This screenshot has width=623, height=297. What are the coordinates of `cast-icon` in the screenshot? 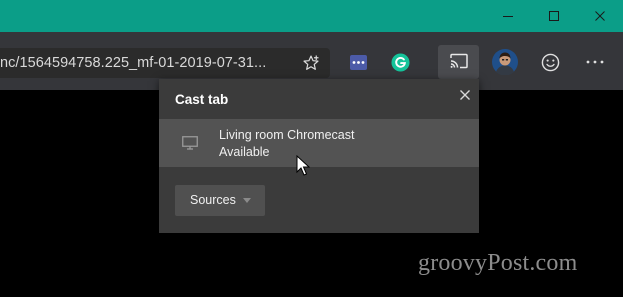 It's located at (459, 61).